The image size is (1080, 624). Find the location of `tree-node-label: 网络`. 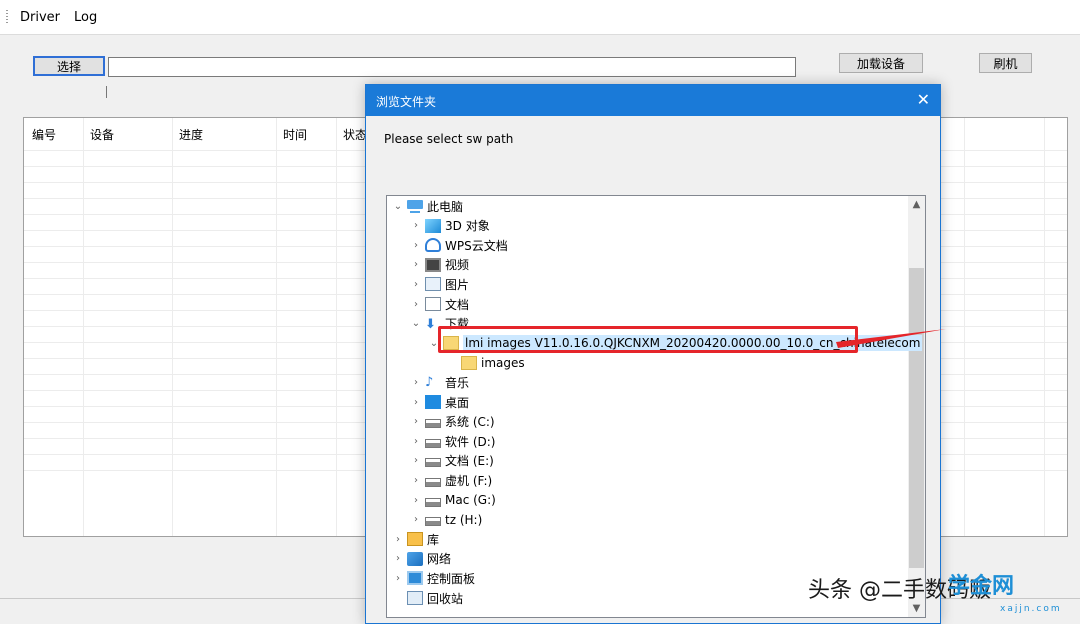

tree-node-label: 网络 is located at coordinates (439, 559).